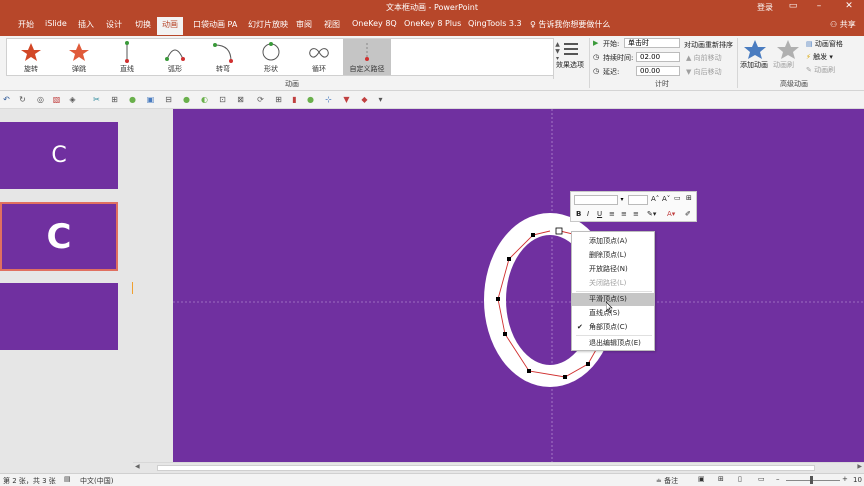  What do you see at coordinates (704, 72) in the screenshot?
I see `move-later-button: ▼ 向后移动` at bounding box center [704, 72].